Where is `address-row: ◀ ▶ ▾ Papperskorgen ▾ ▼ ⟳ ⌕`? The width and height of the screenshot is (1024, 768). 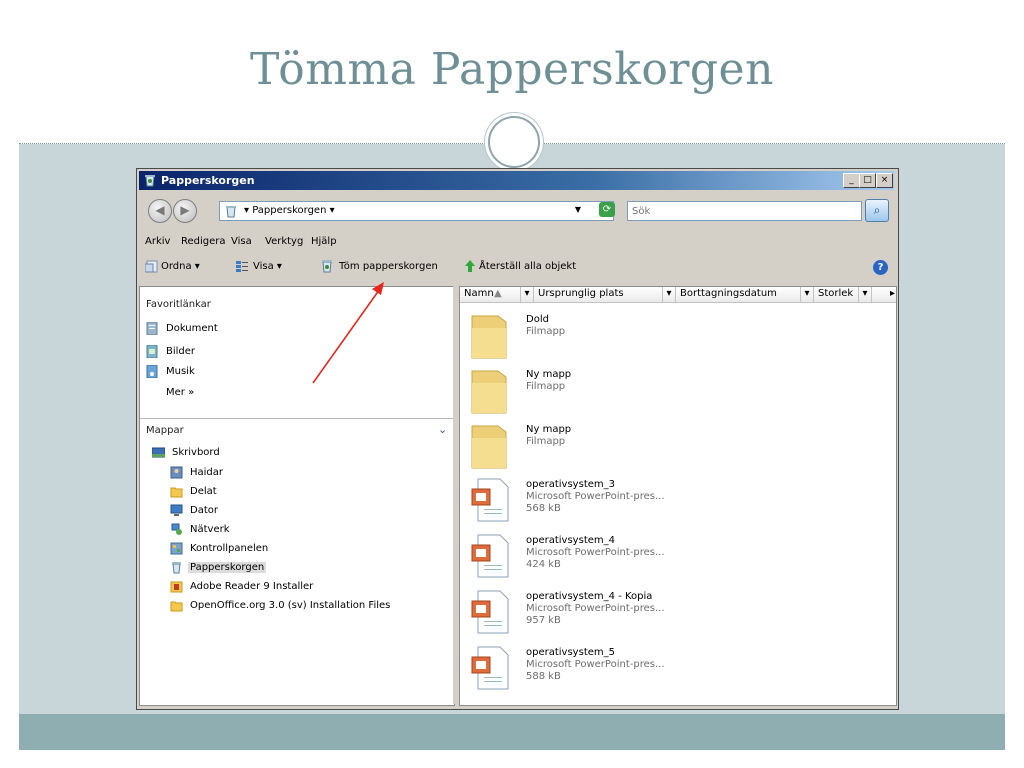 address-row: ◀ ▶ ▾ Papperskorgen ▾ ▼ ⟳ ⌕ is located at coordinates (516, 209).